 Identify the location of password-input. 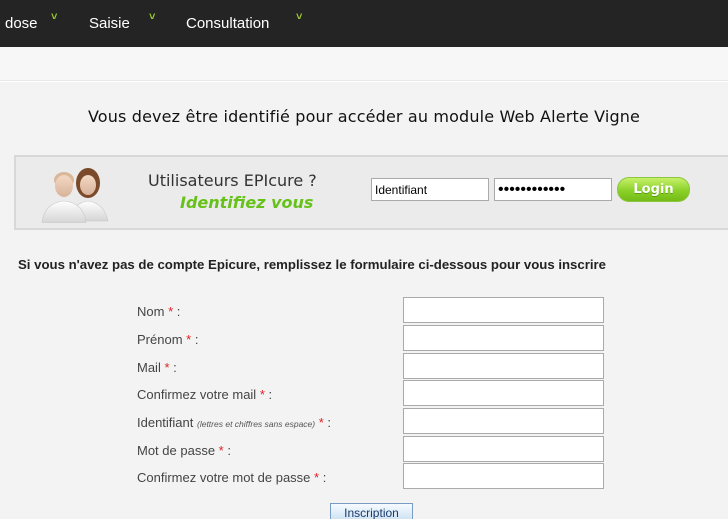
(553, 189).